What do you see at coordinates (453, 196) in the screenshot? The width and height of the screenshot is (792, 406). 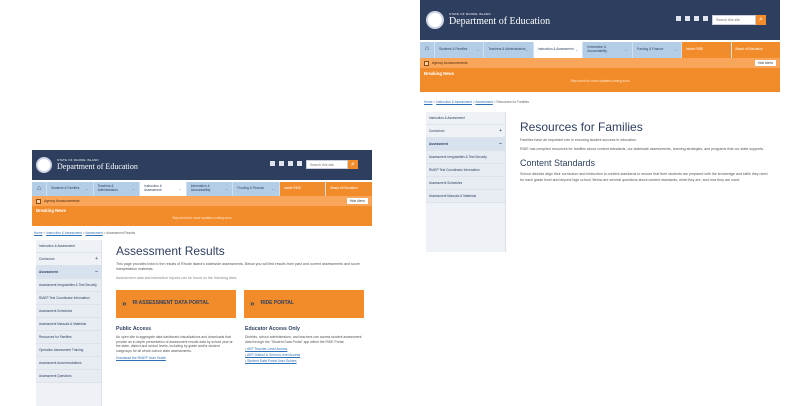 I see `sidebar-label: Assessment Manuals & Materials` at bounding box center [453, 196].